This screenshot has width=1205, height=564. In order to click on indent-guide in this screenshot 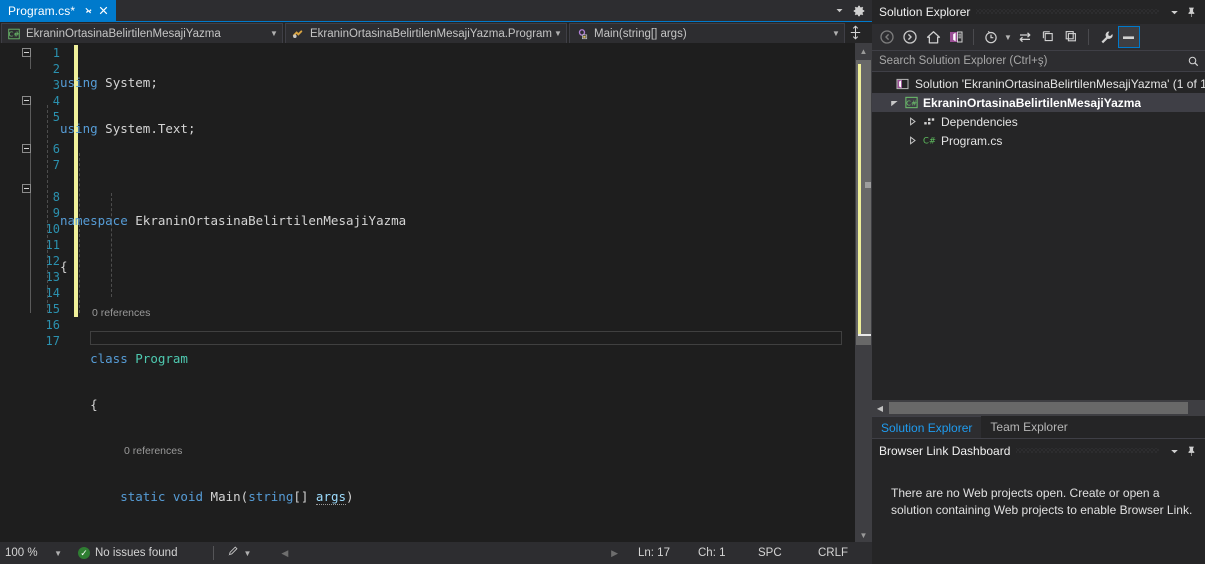, I will do `click(47, 209)`.